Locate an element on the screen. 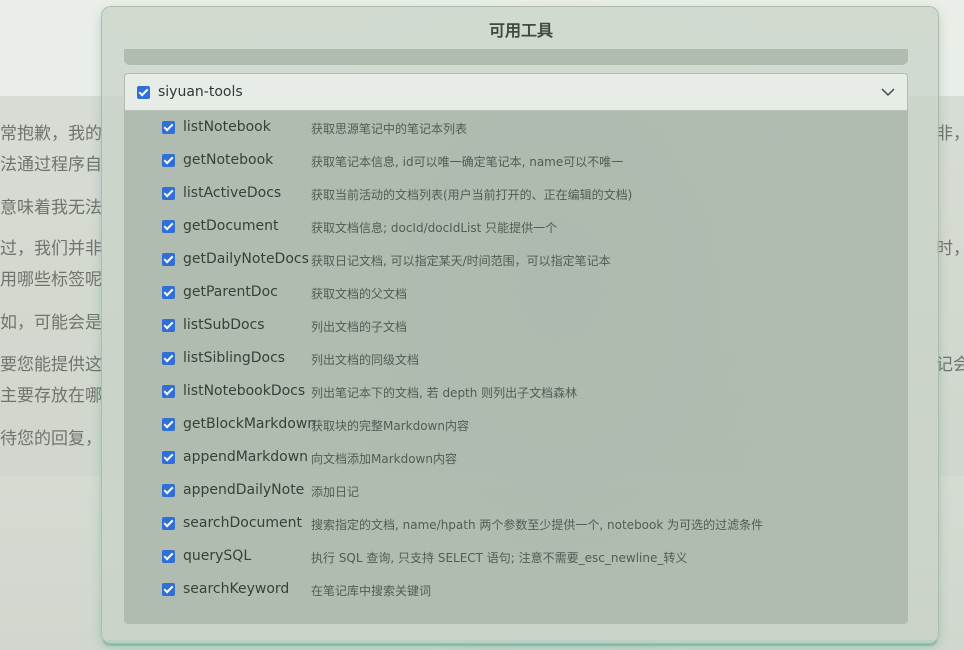  background-text-line: 时， is located at coordinates (950, 249).